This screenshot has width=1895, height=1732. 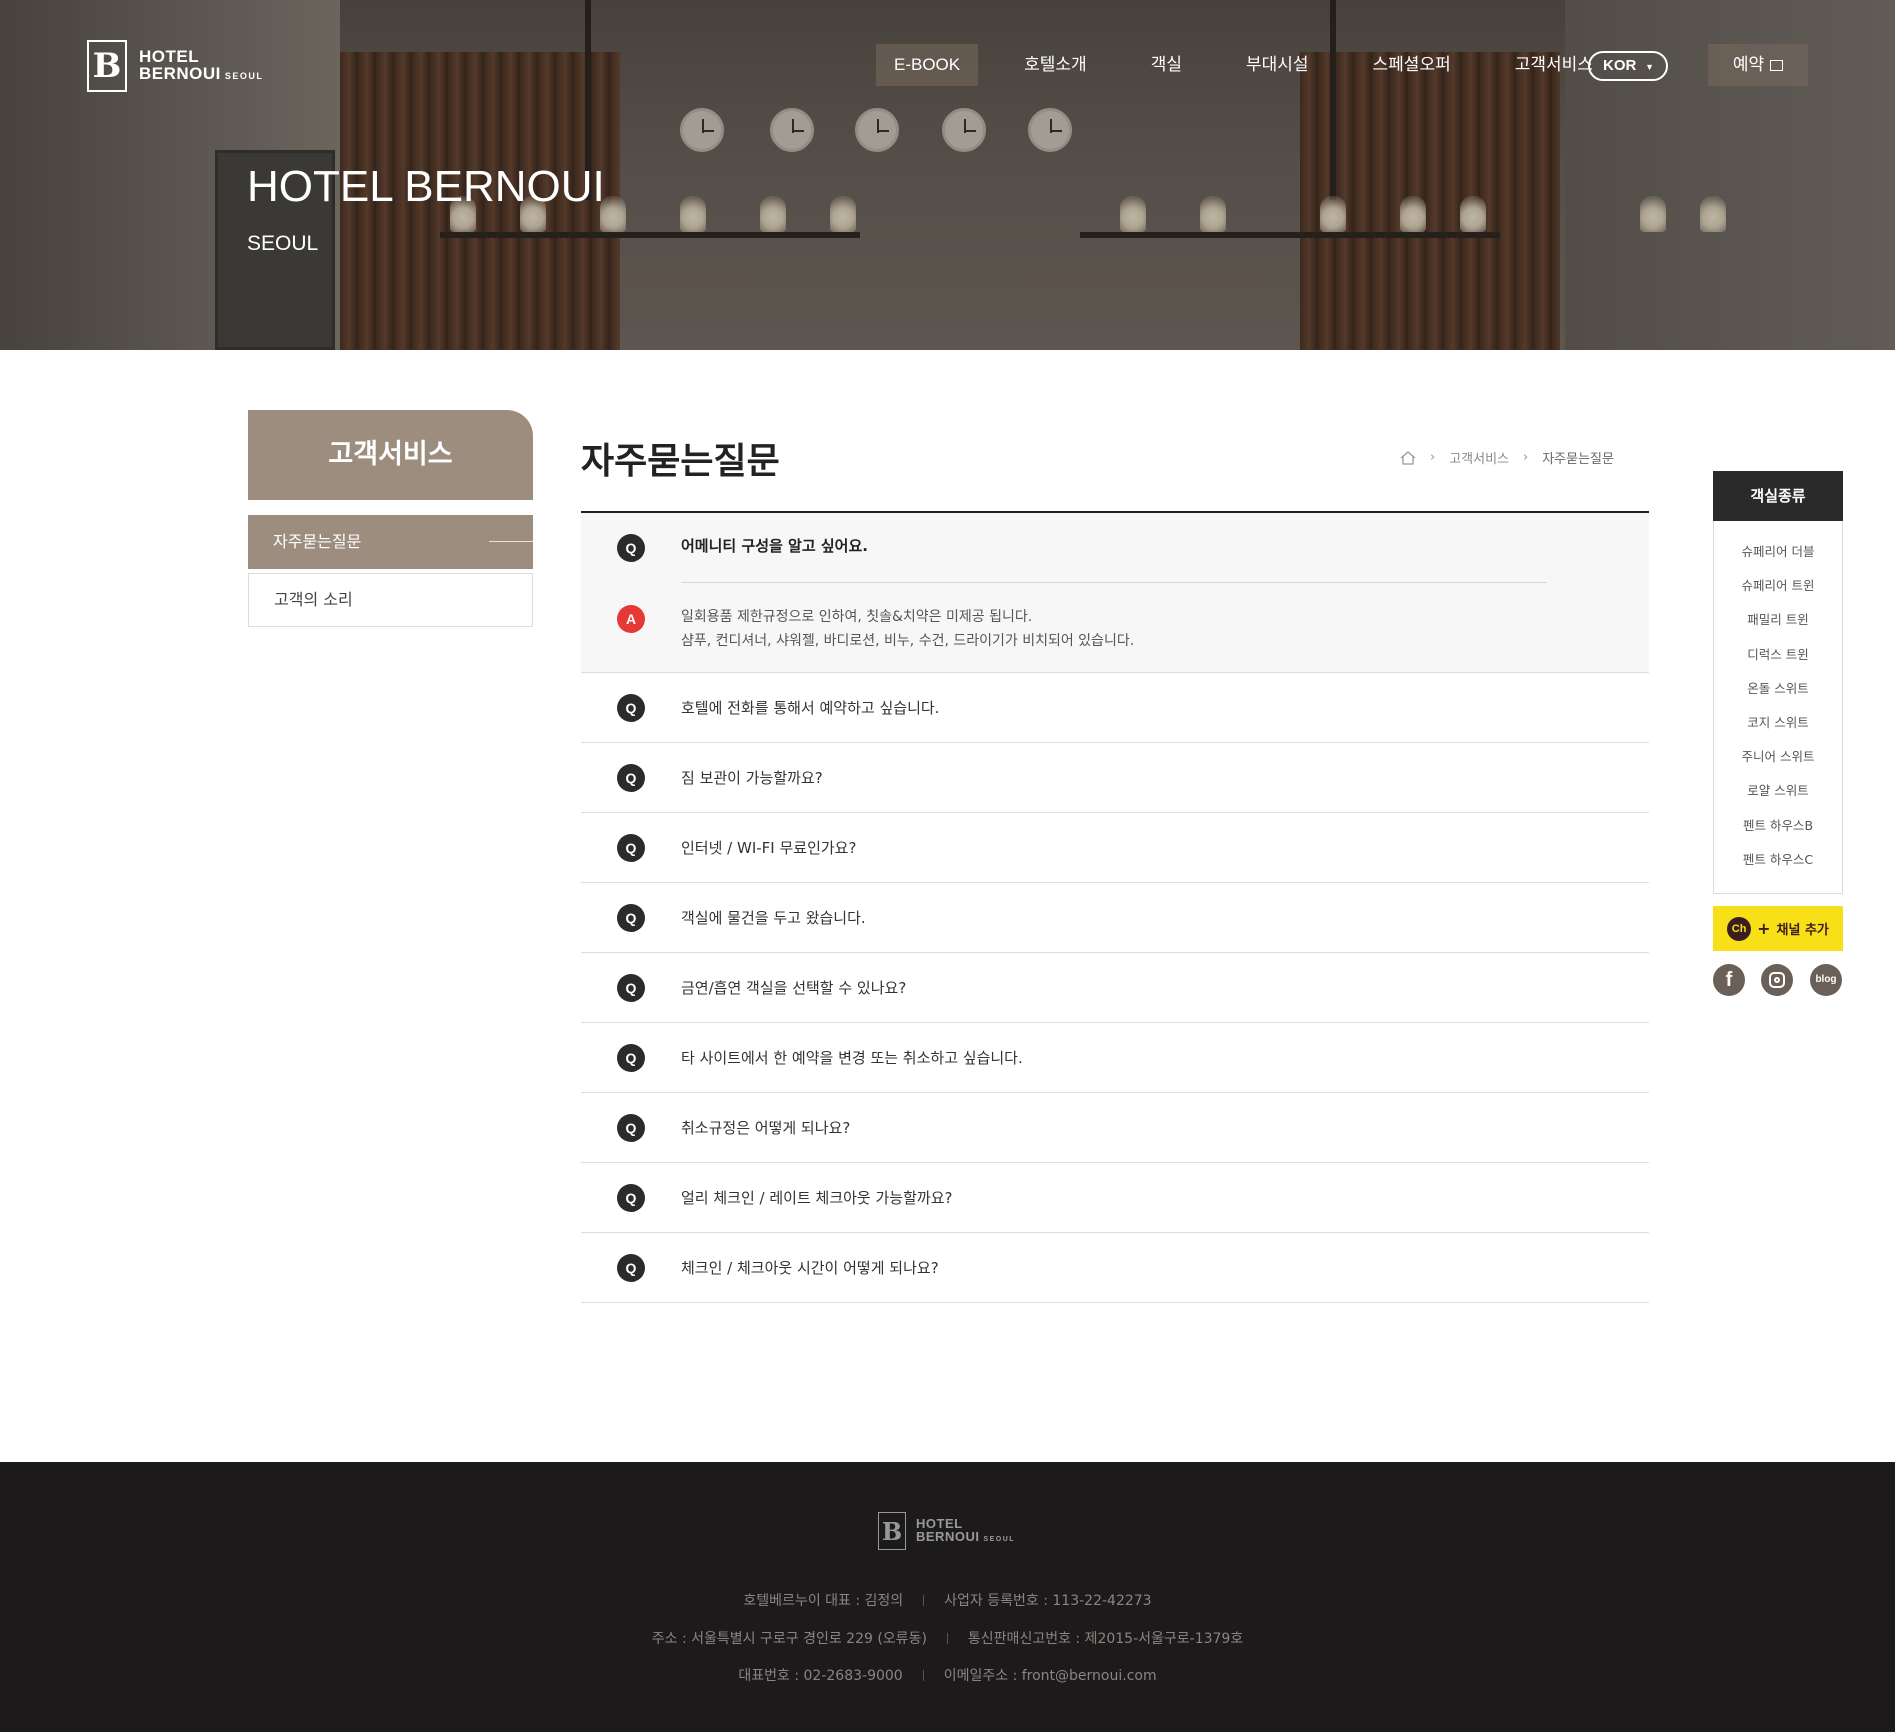 I want to click on faq-answer-line: 일회용품 제한규정으로 인하여, 칫솔&치약은 미제공 됩니다., so click(x=857, y=617).